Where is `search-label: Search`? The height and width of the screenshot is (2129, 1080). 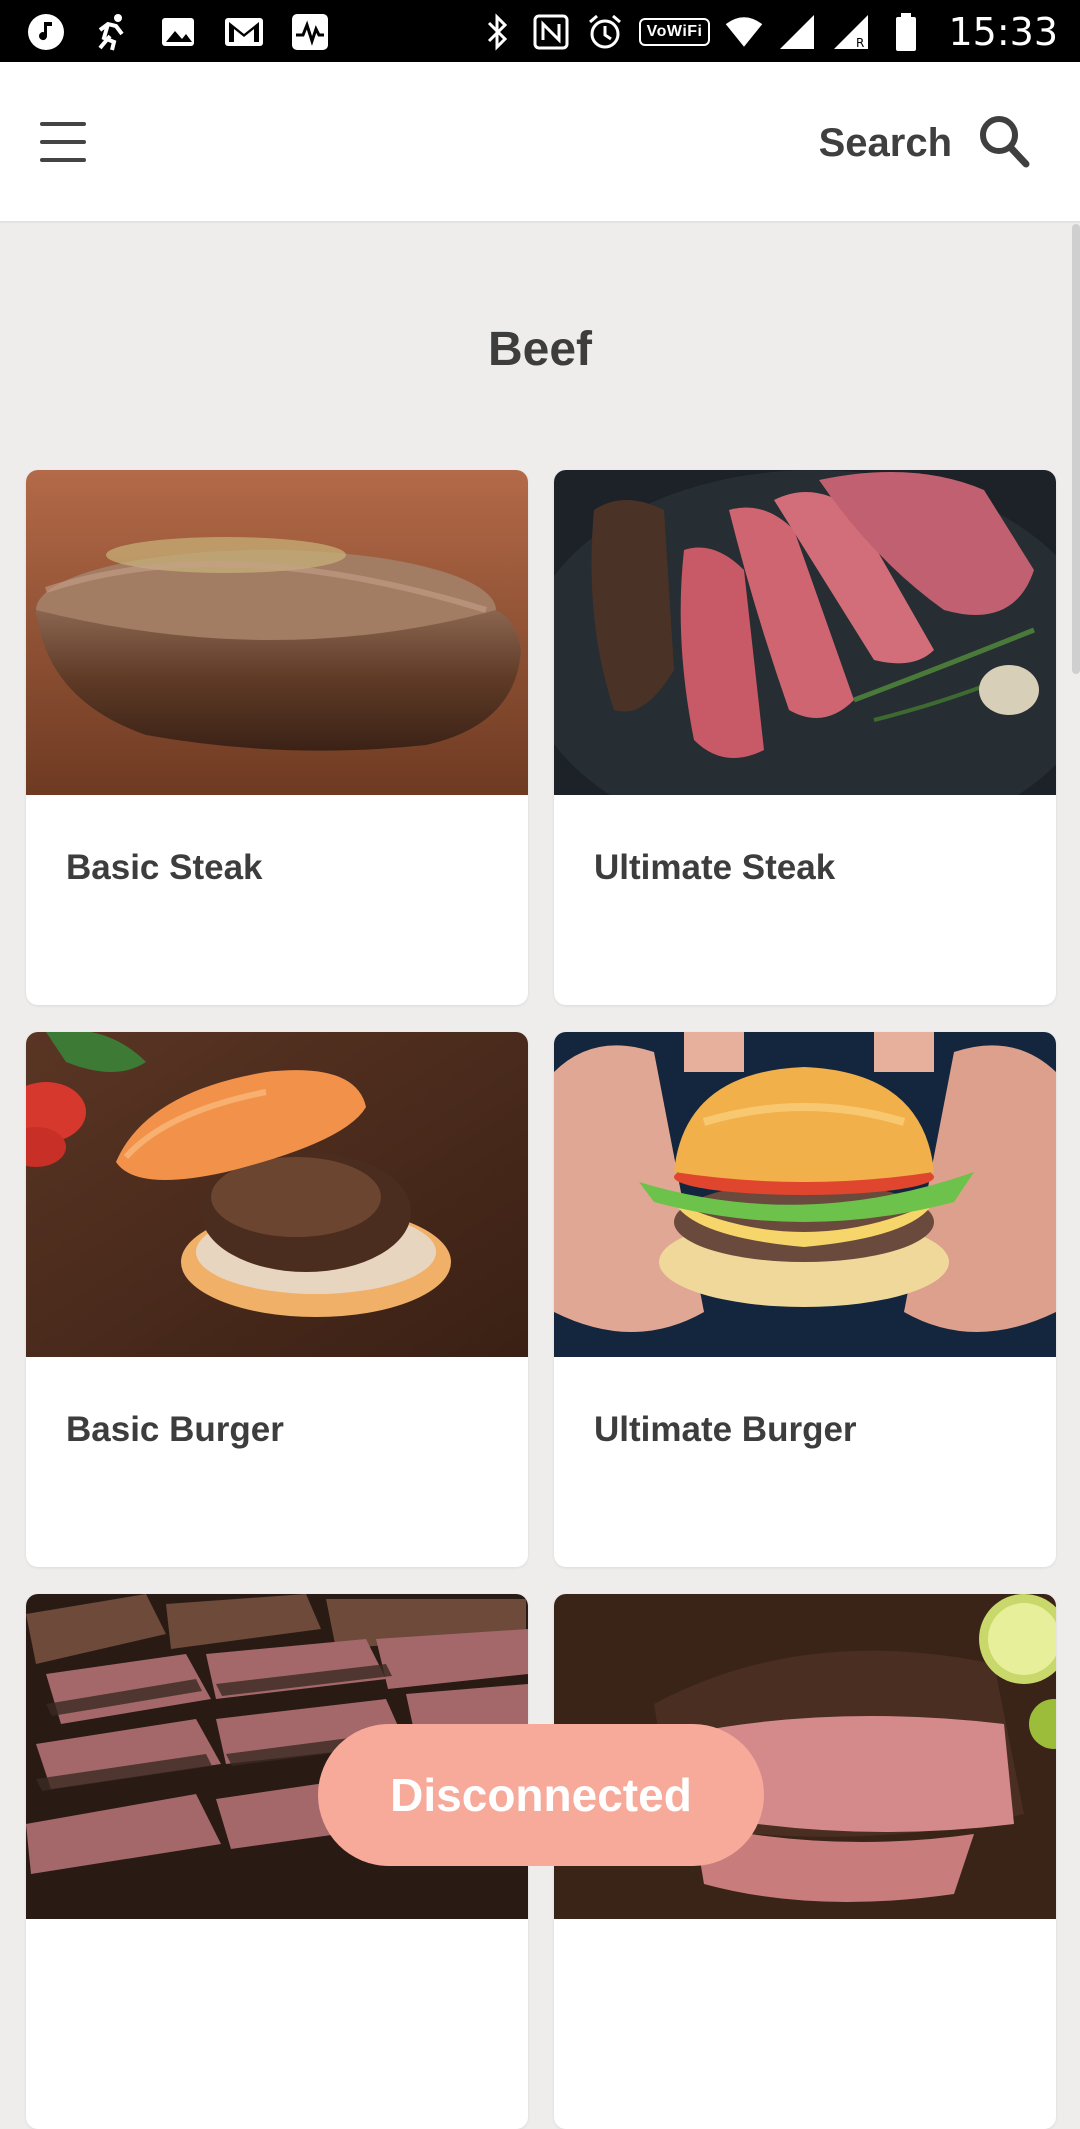 search-label: Search is located at coordinates (885, 143).